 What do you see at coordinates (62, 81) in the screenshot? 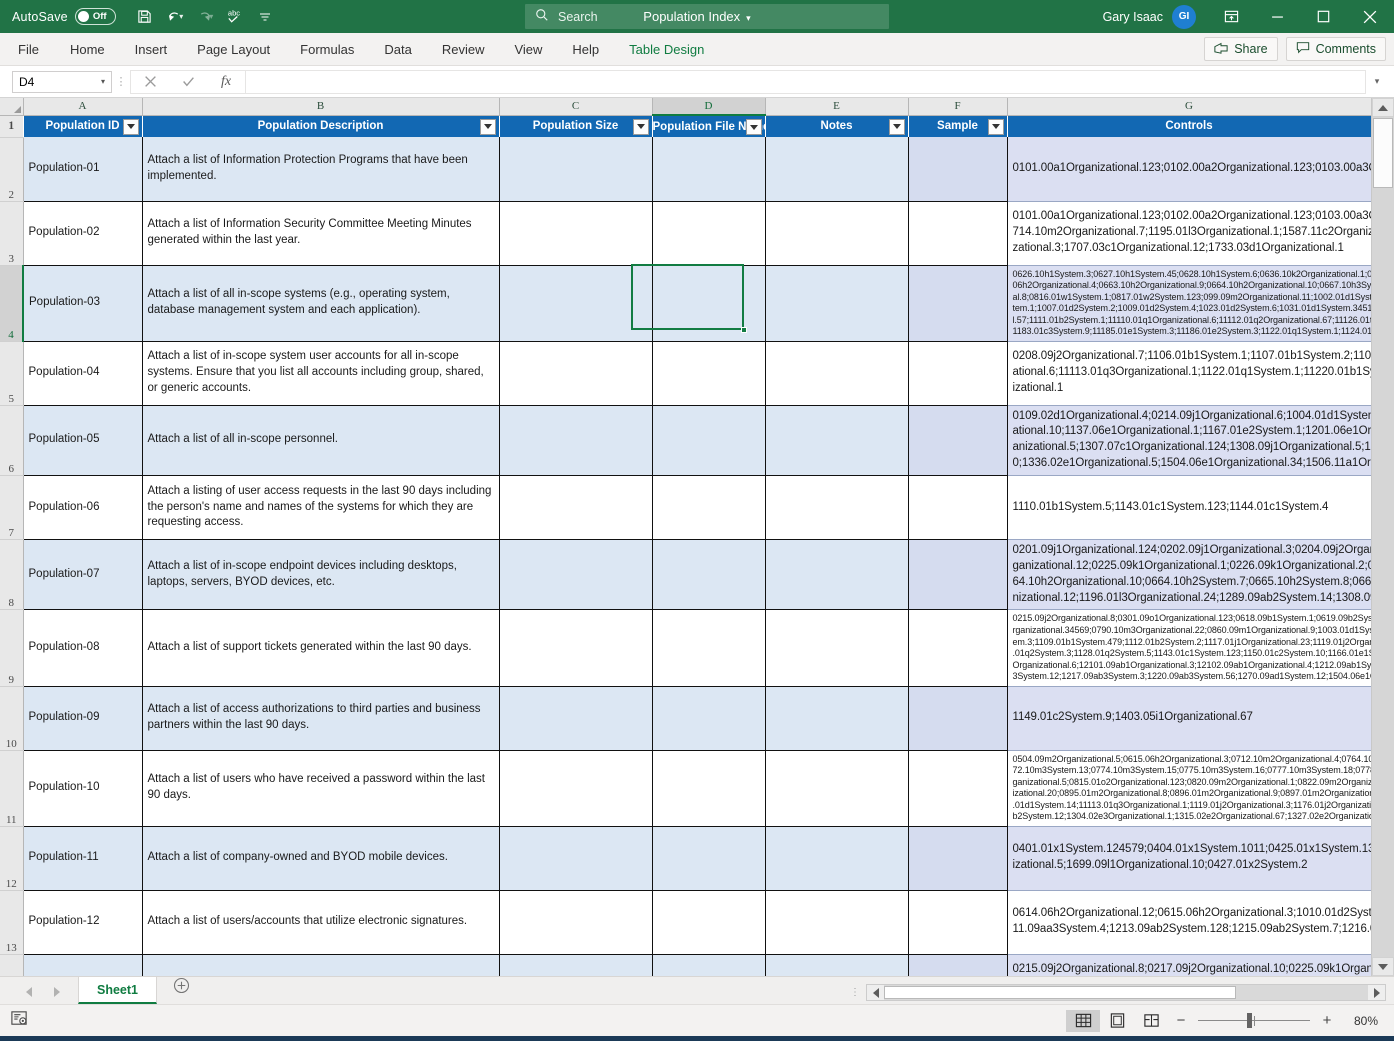
I see `name-box: D4 ▾` at bounding box center [62, 81].